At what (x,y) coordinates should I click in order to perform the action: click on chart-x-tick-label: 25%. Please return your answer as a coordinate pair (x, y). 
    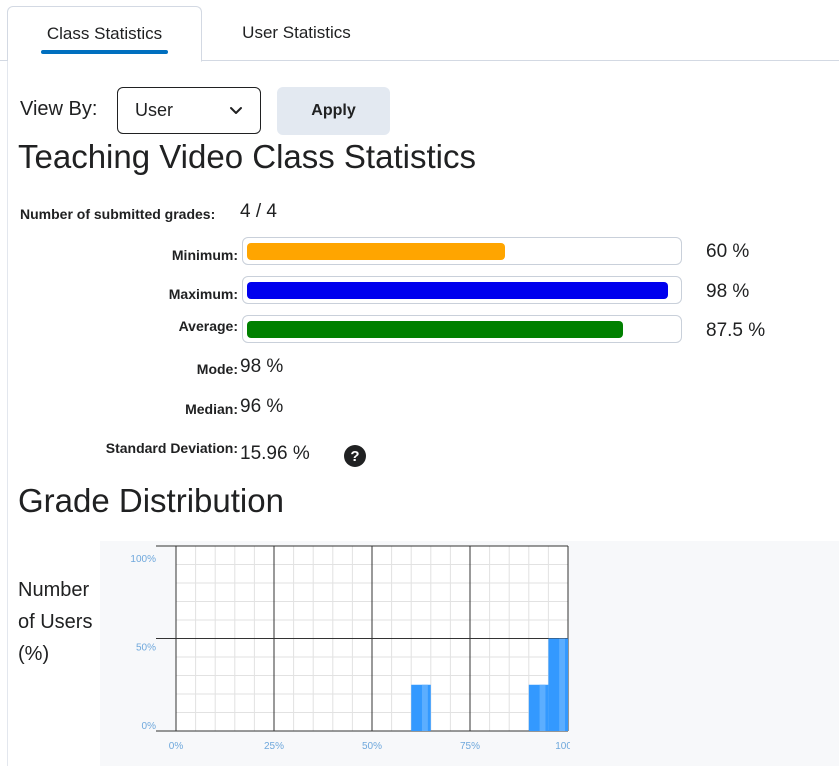
    Looking at the image, I should click on (274, 746).